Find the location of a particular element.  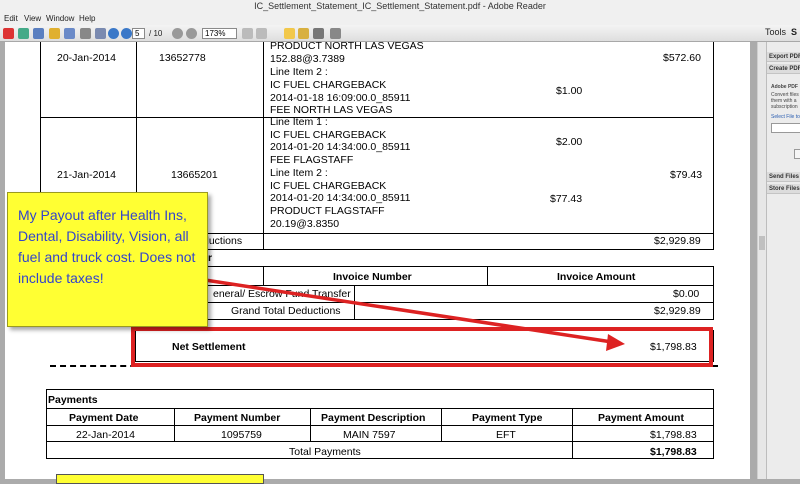

panel-desc: subscription is located at coordinates (784, 107).